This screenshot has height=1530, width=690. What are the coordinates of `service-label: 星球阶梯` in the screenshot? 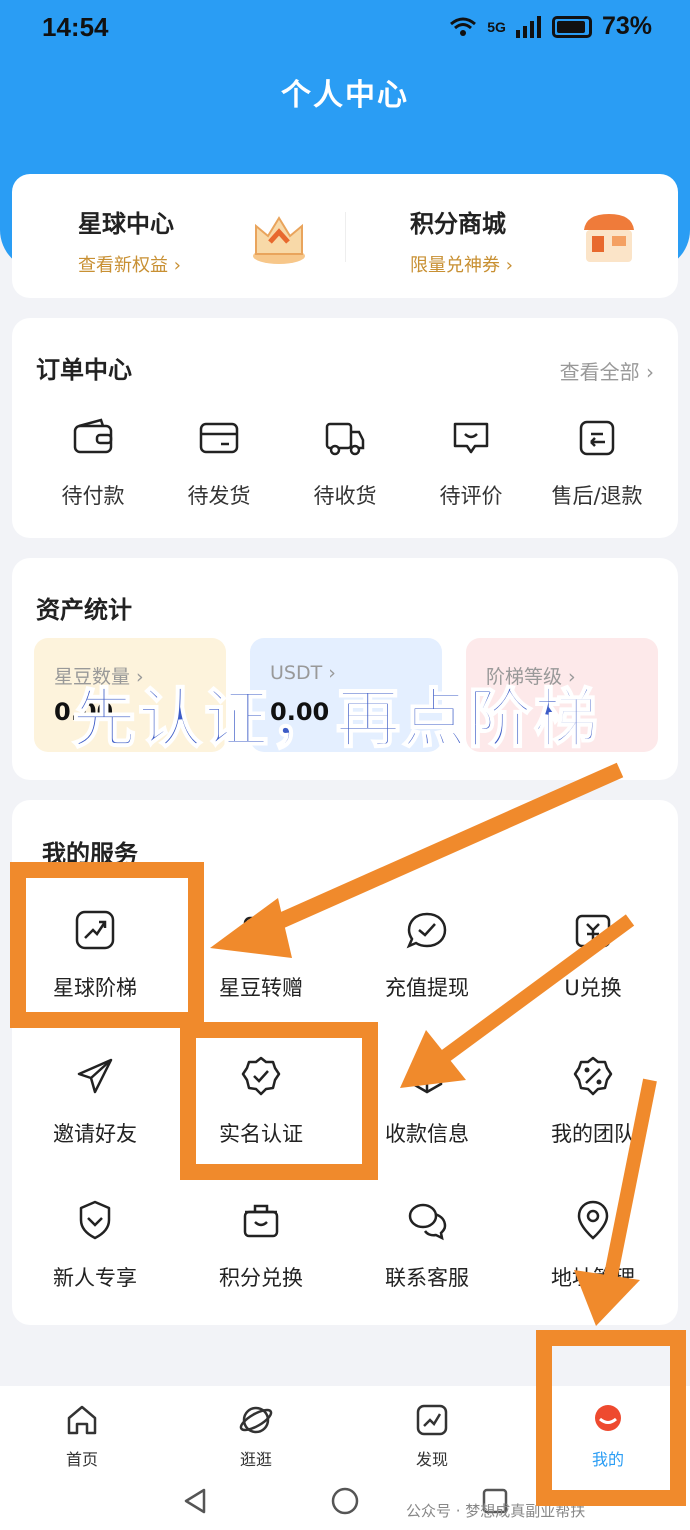 It's located at (95, 988).